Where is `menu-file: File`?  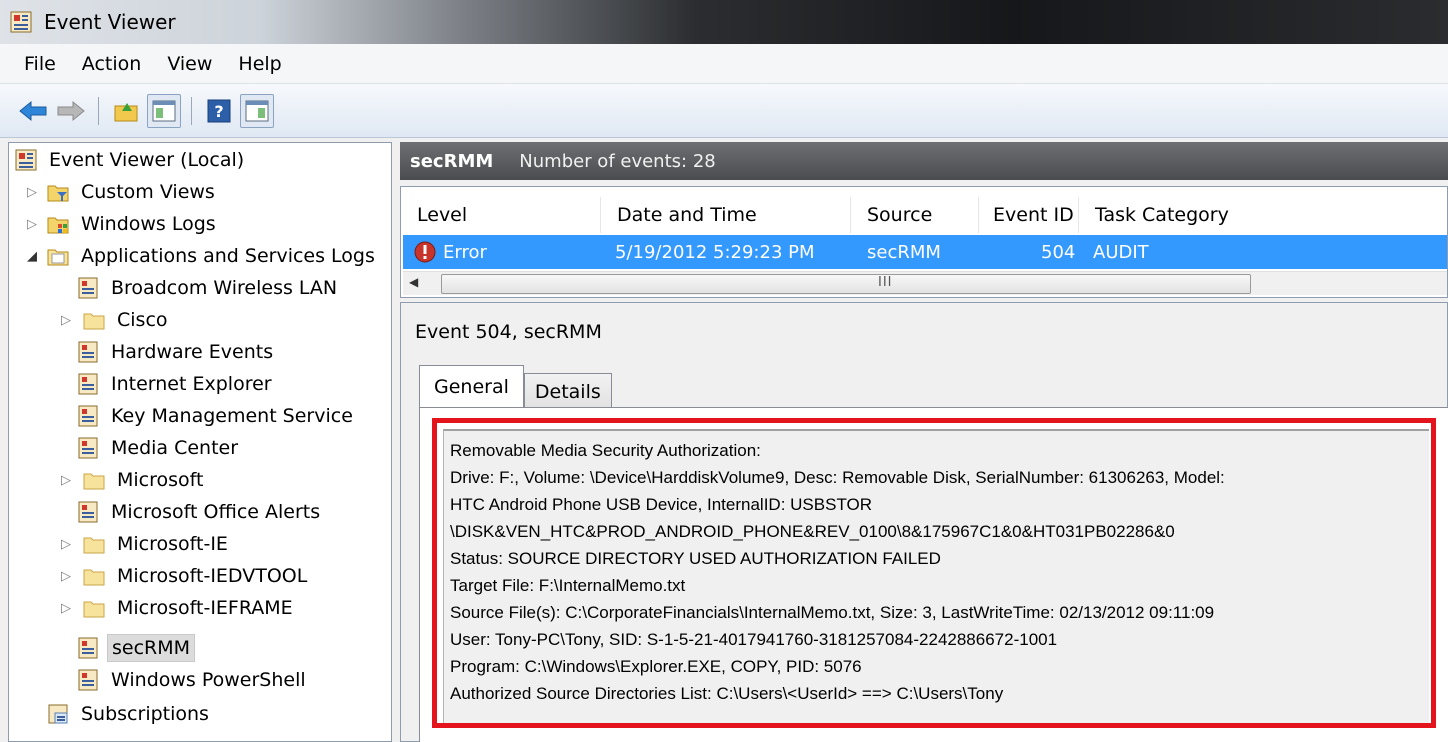 menu-file: File is located at coordinates (40, 64).